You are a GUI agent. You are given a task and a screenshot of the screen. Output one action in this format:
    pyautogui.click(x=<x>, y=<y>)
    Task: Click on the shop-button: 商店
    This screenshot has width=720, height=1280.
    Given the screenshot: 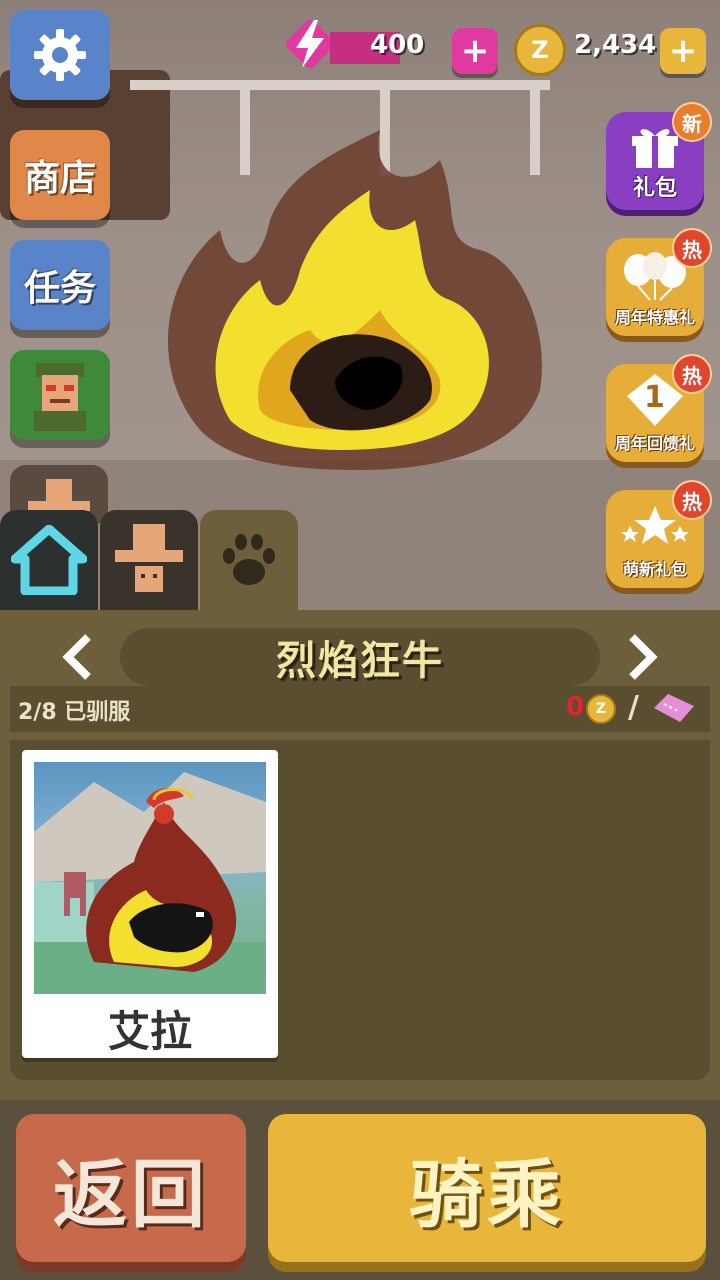 What is the action you would take?
    pyautogui.click(x=60, y=175)
    